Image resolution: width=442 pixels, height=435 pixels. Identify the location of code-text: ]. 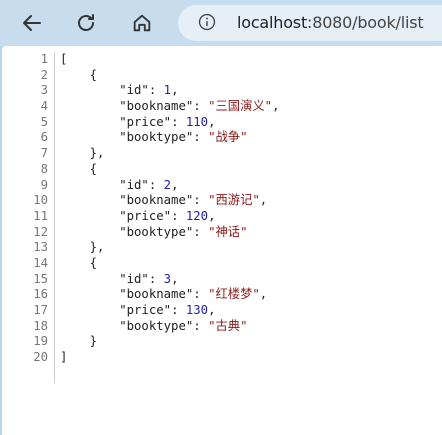
(63, 358).